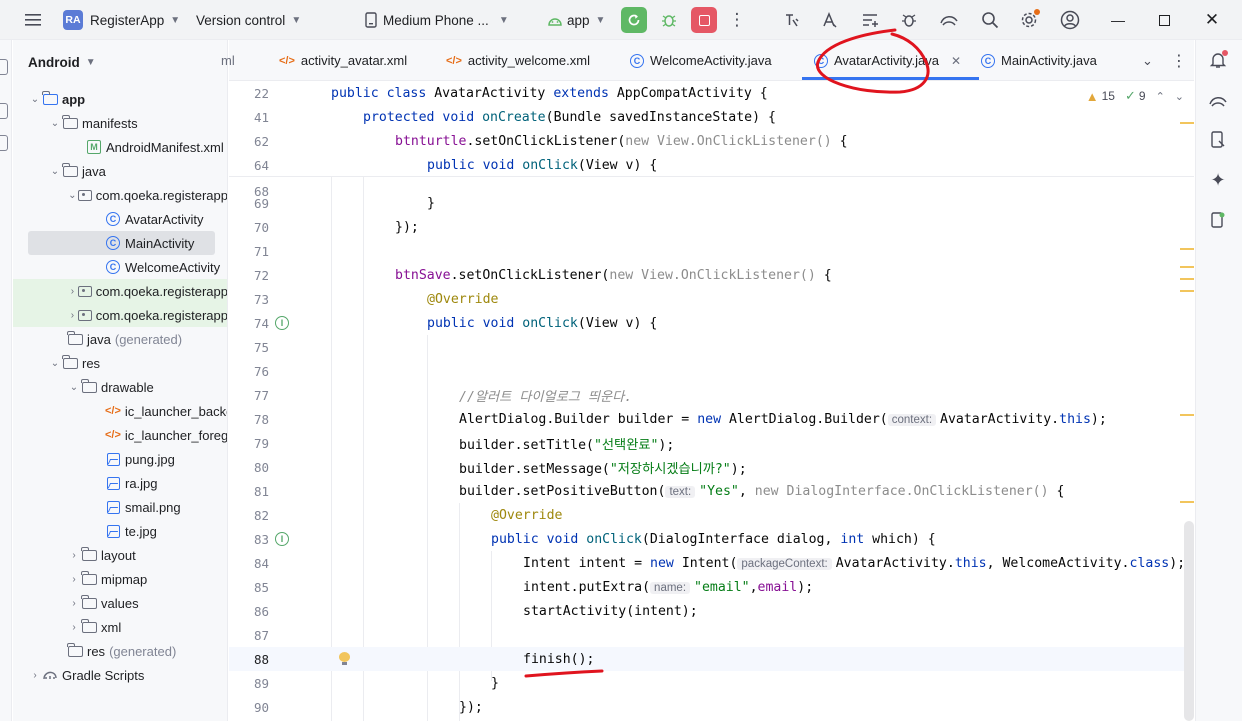 This screenshot has width=1242, height=721. Describe the element at coordinates (890, 60) in the screenshot. I see `tab-avataractivity-java: C AvatarActivity.java ✕` at that location.